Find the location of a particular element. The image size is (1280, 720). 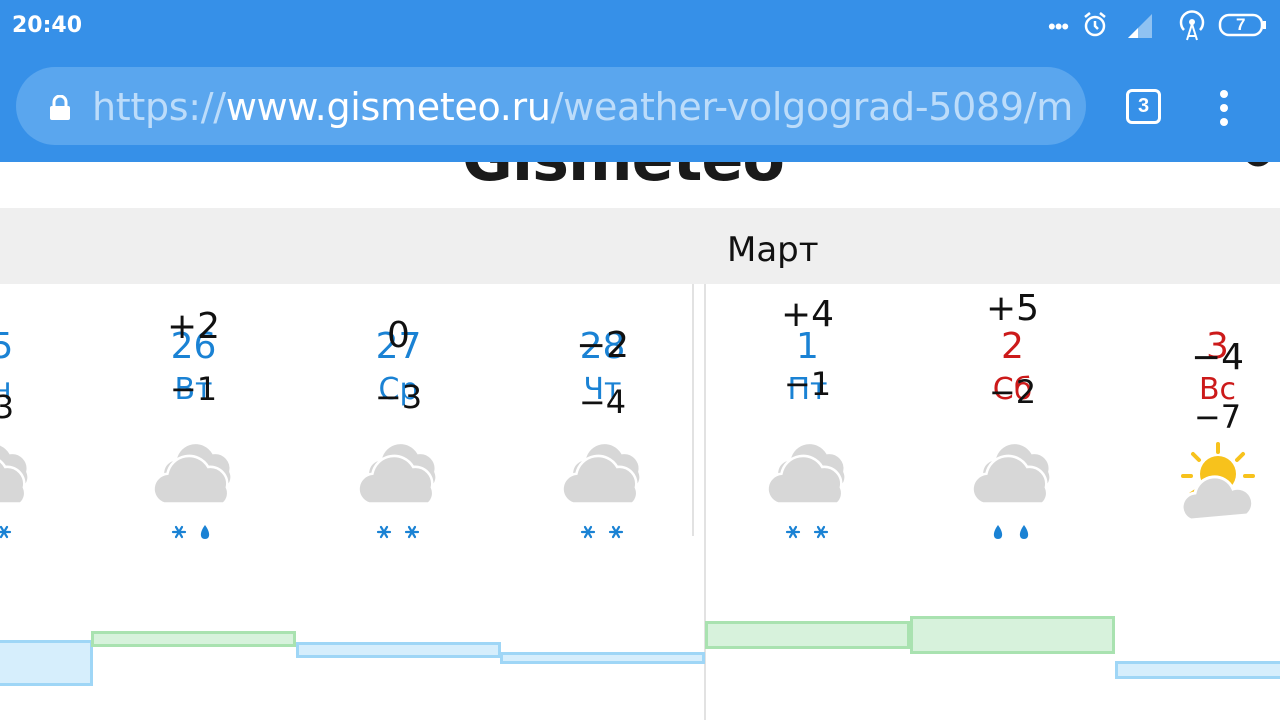

day-column: 3 Вс −4 −7 is located at coordinates (1197, 502).